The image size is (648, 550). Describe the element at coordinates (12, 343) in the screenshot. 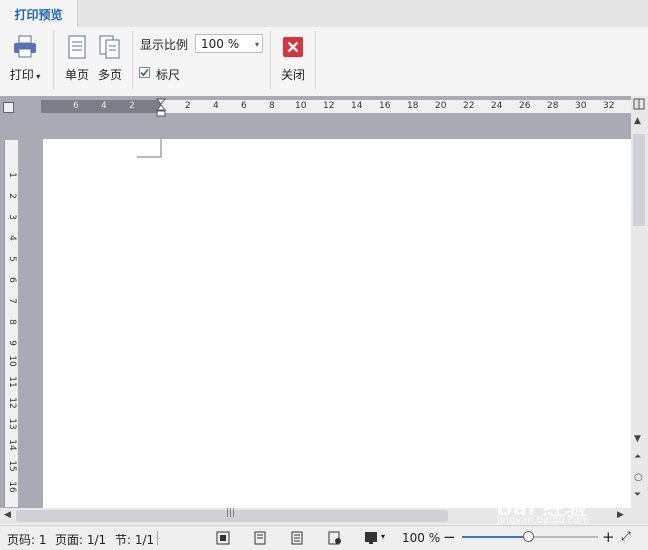

I see `ruler-tick: 9` at that location.